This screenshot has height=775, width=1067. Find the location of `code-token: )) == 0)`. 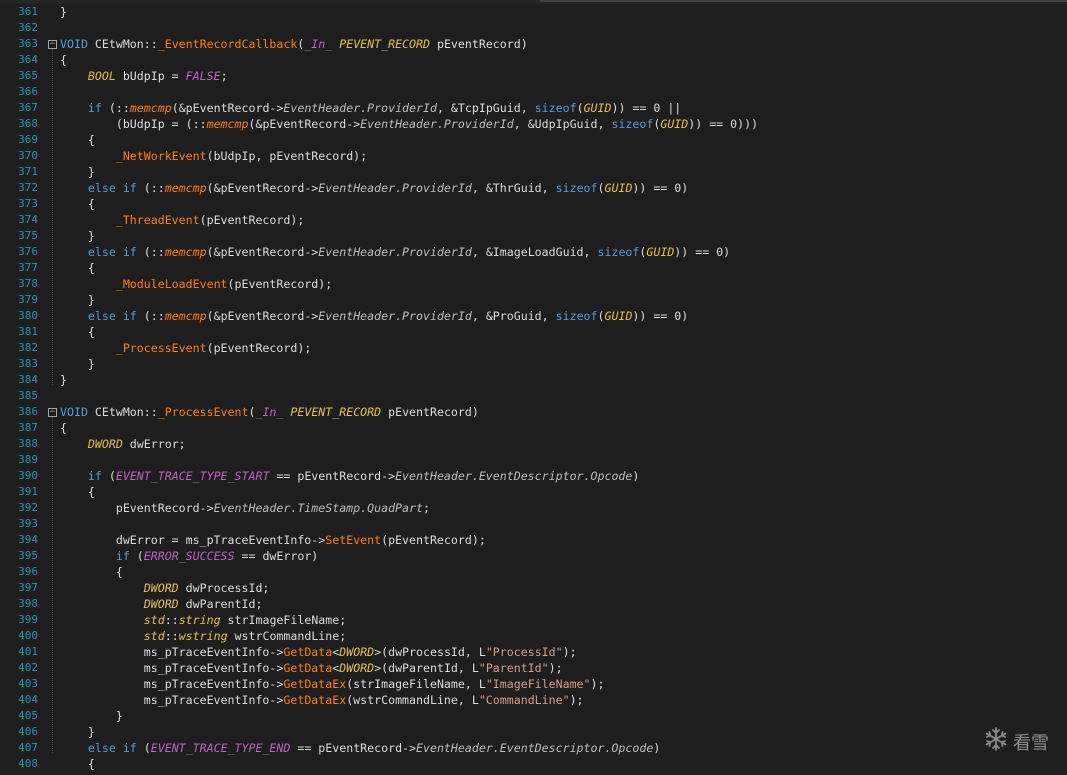

code-token: )) == 0) is located at coordinates (660, 188).